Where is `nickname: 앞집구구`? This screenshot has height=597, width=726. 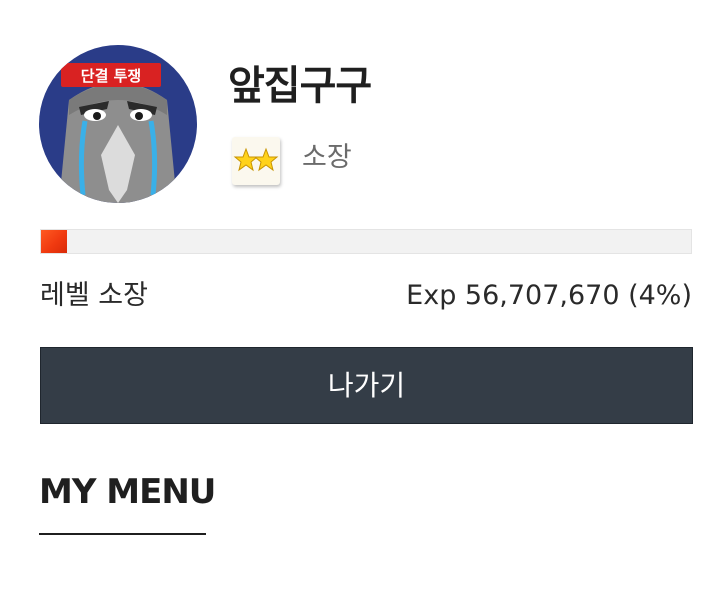
nickname: 앞집구구 is located at coordinates (300, 86).